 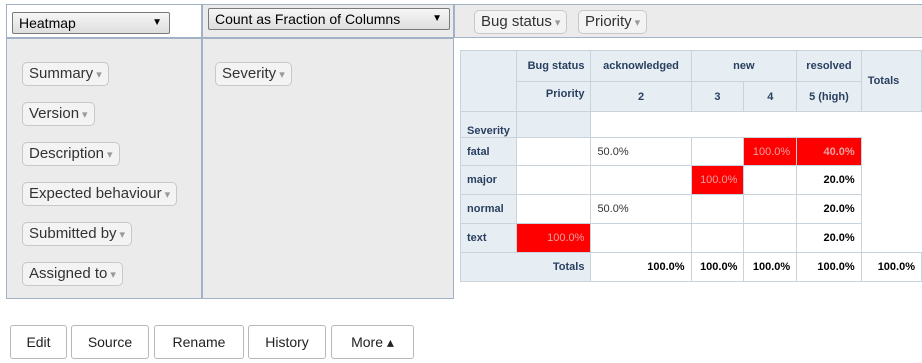 What do you see at coordinates (744, 66) in the screenshot?
I see `col-header-new: new` at bounding box center [744, 66].